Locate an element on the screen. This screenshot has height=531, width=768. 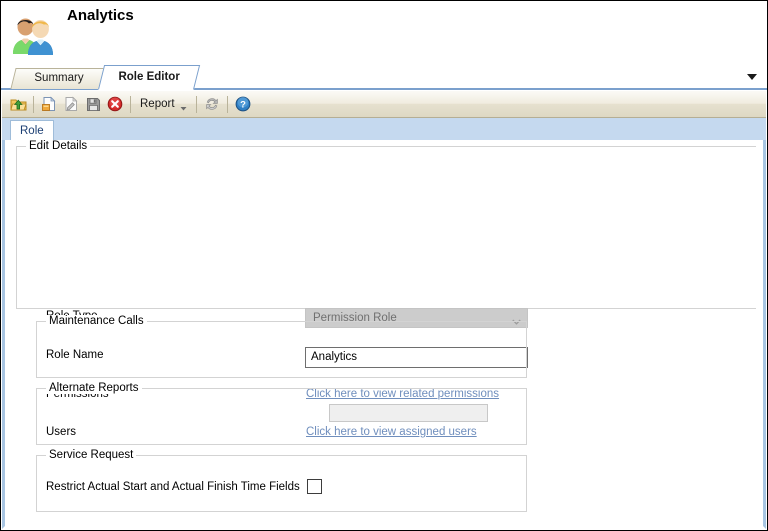
help-question-icon: ? is located at coordinates (243, 104).